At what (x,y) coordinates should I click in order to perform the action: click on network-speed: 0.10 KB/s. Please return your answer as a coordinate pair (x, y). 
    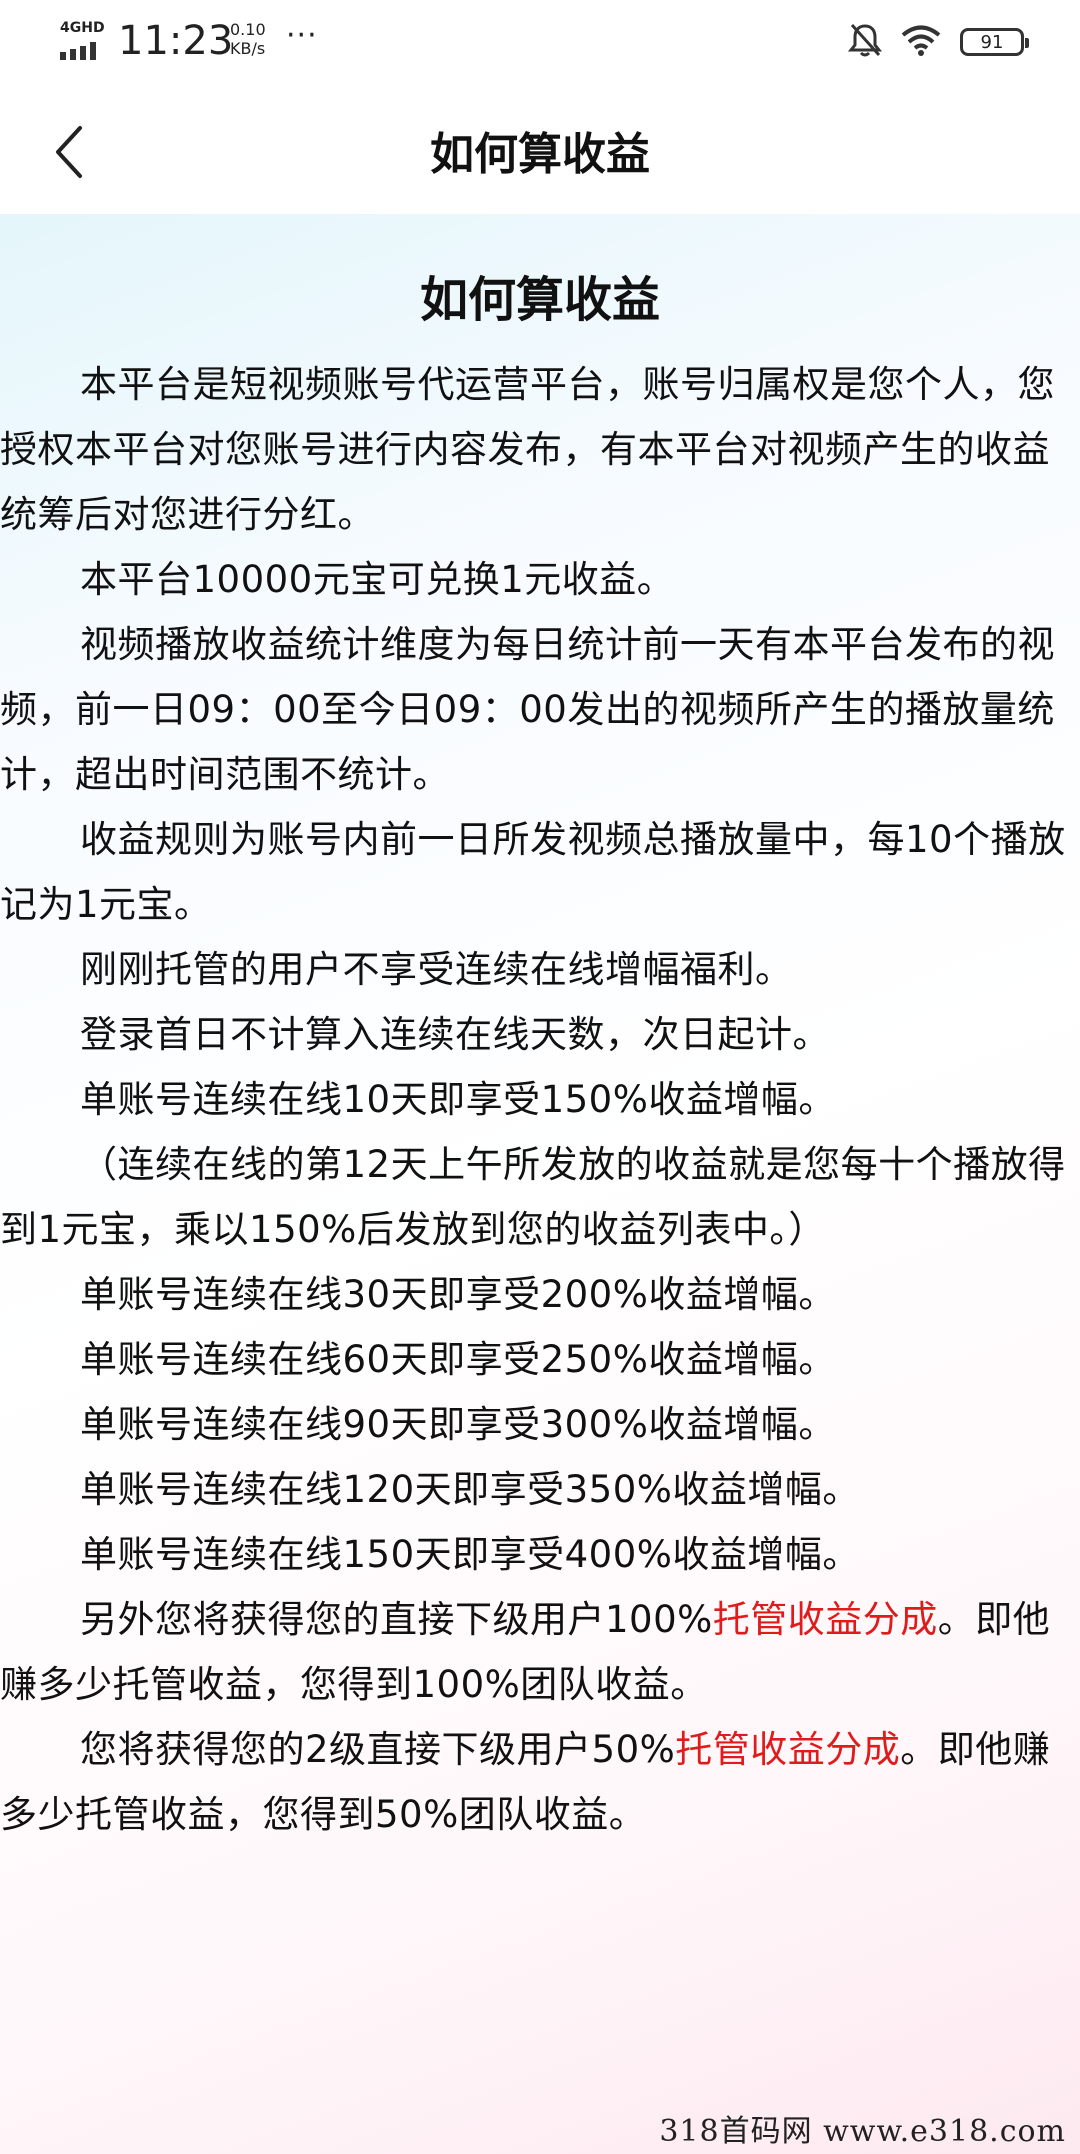
    Looking at the image, I should click on (255, 39).